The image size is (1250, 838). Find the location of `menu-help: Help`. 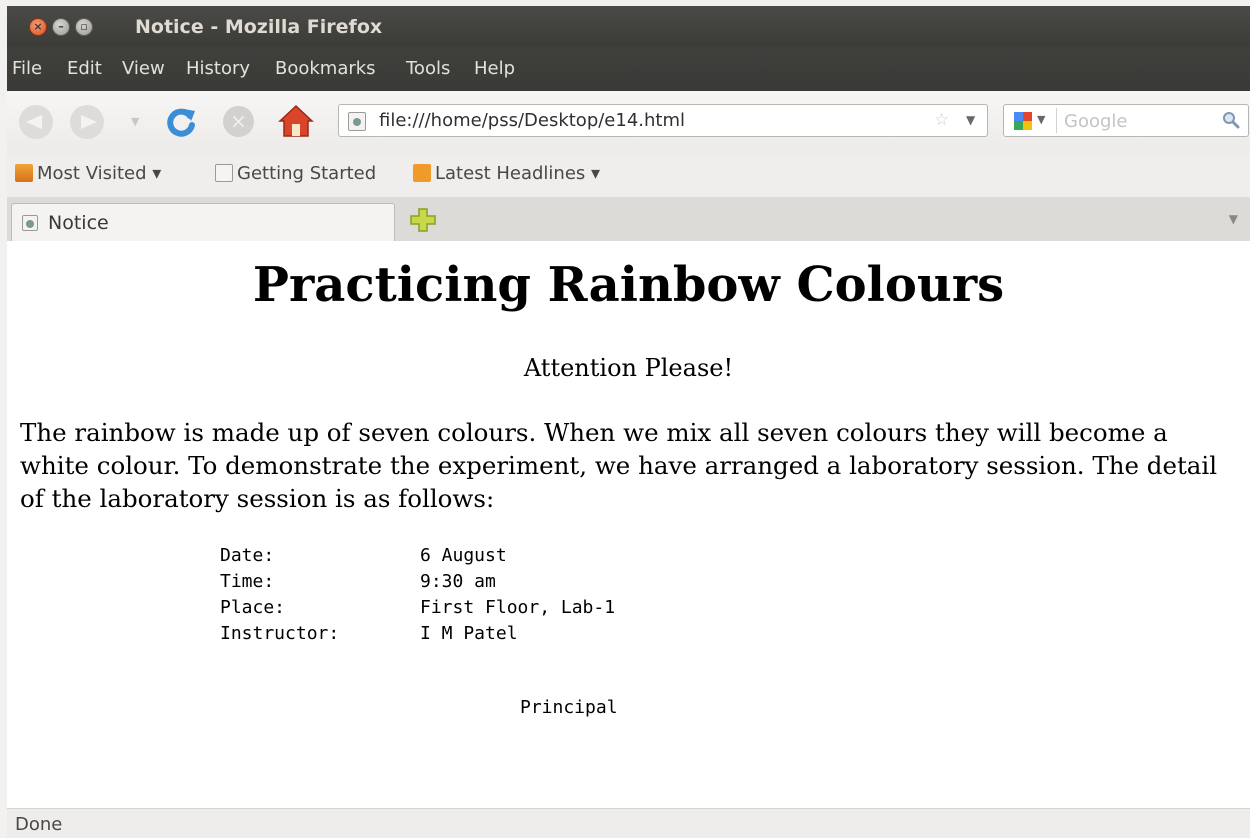

menu-help: Help is located at coordinates (494, 68).